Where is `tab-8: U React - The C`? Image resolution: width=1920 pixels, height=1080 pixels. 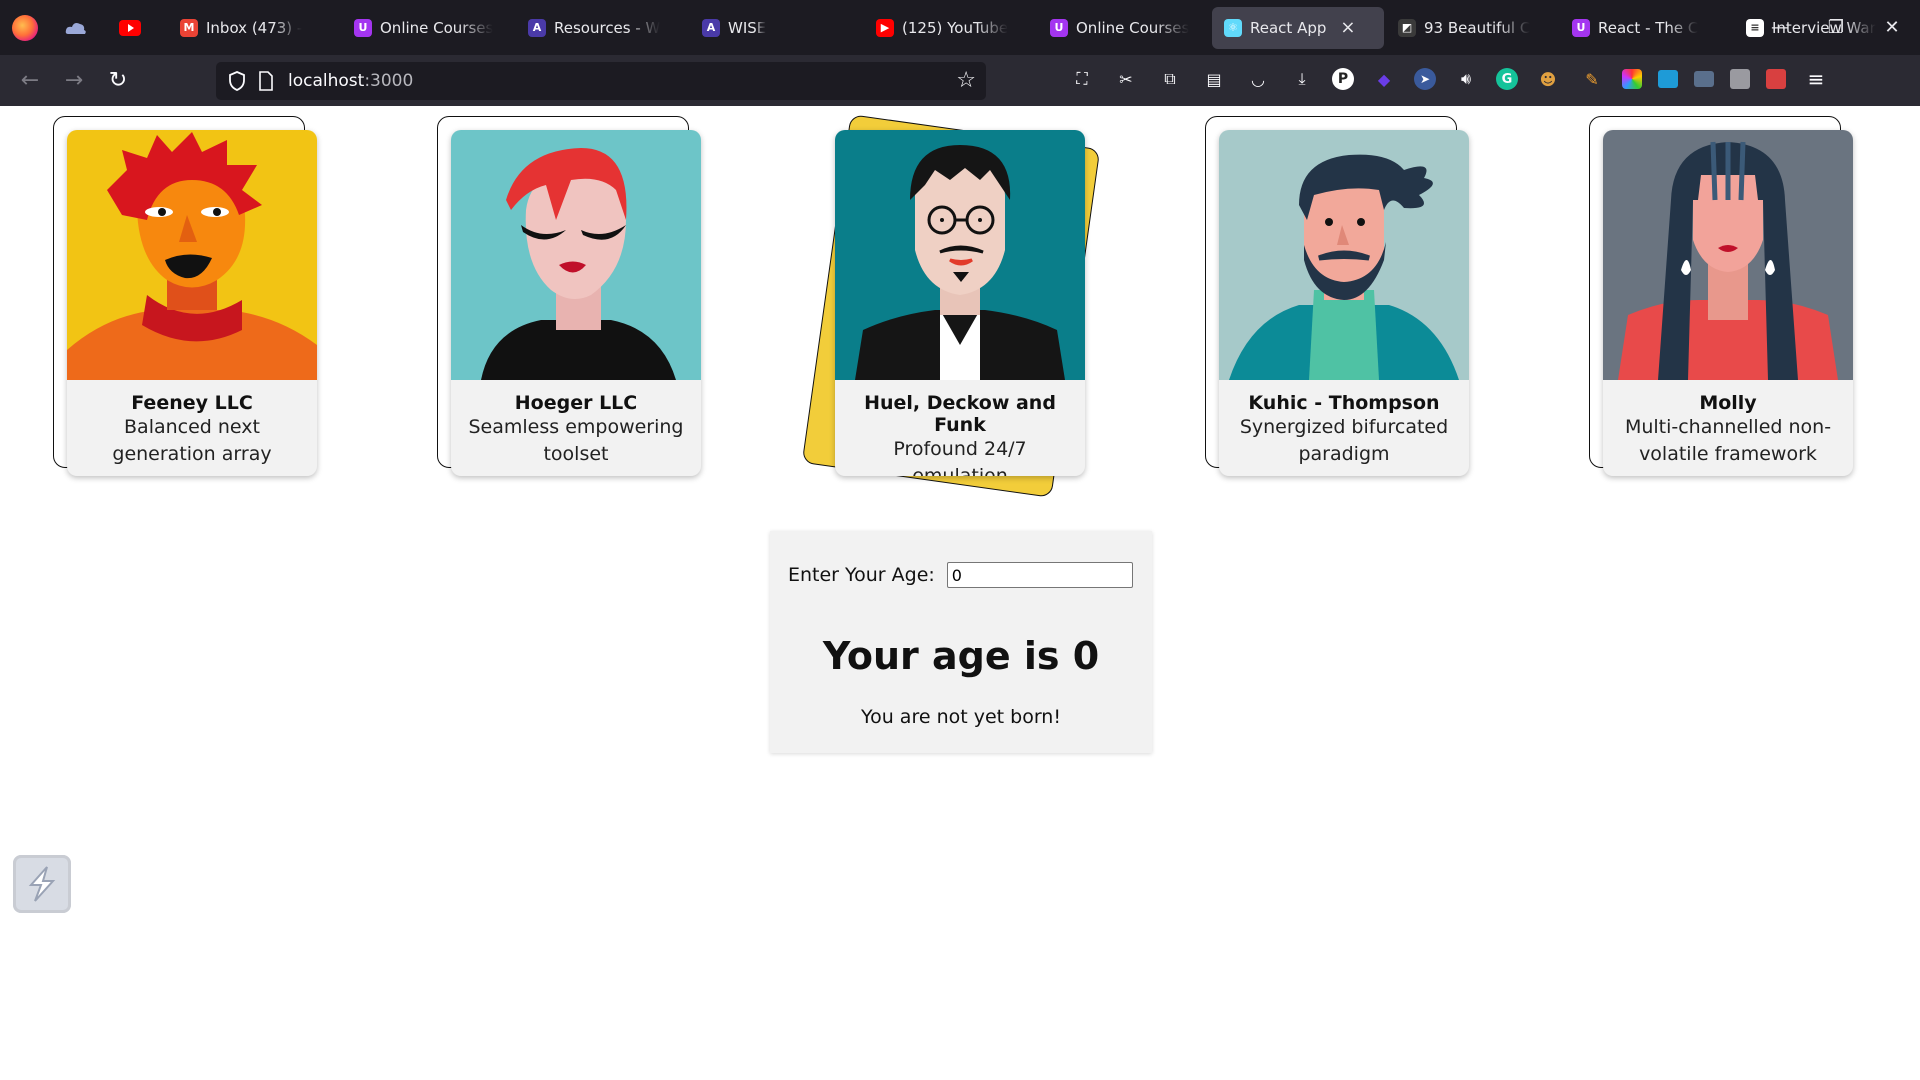
tab-8: U React - The C is located at coordinates (1646, 28).